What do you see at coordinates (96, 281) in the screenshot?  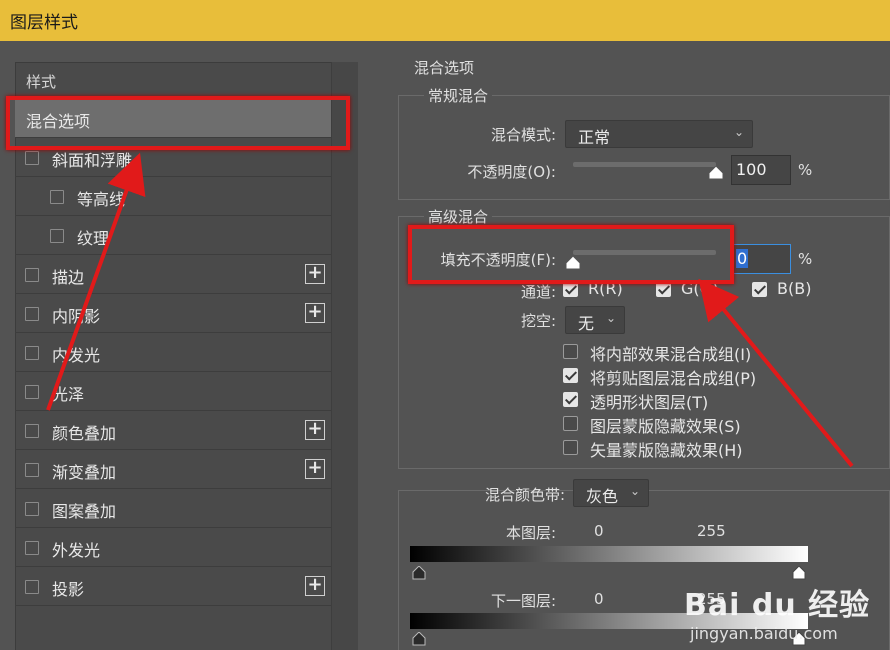 I see `annotation-arrow-left` at bounding box center [96, 281].